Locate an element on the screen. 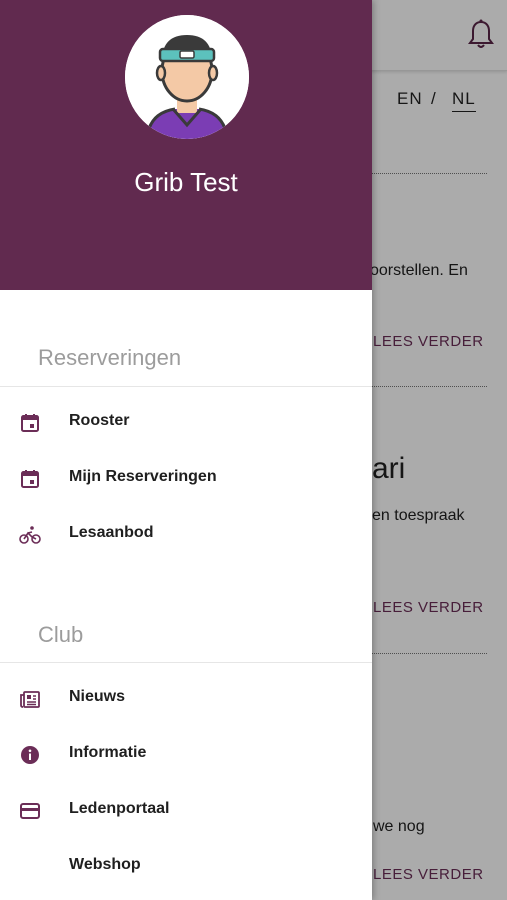 The width and height of the screenshot is (507, 900). section-title-club: Club is located at coordinates (61, 634).